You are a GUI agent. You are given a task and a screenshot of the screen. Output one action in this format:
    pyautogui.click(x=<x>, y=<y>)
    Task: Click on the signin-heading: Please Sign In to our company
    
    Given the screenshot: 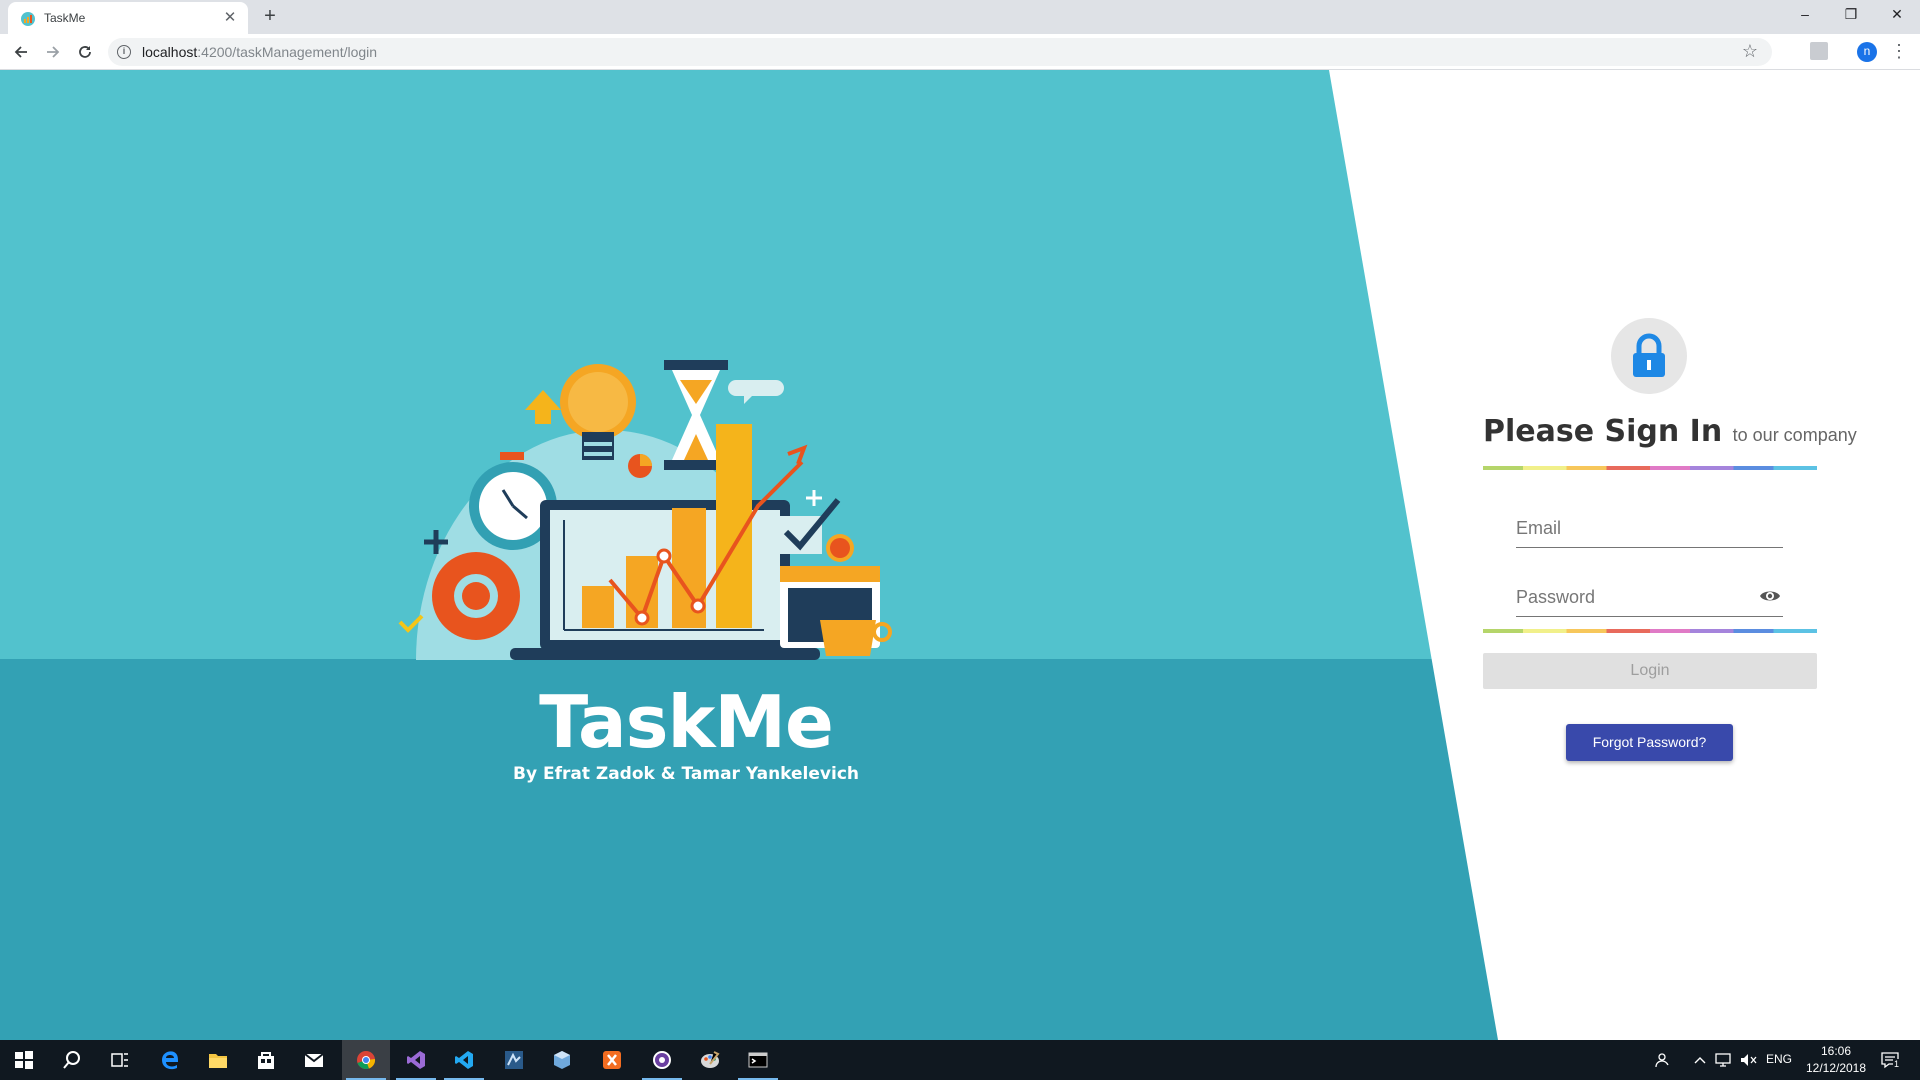 What is the action you would take?
    pyautogui.click(x=1670, y=431)
    